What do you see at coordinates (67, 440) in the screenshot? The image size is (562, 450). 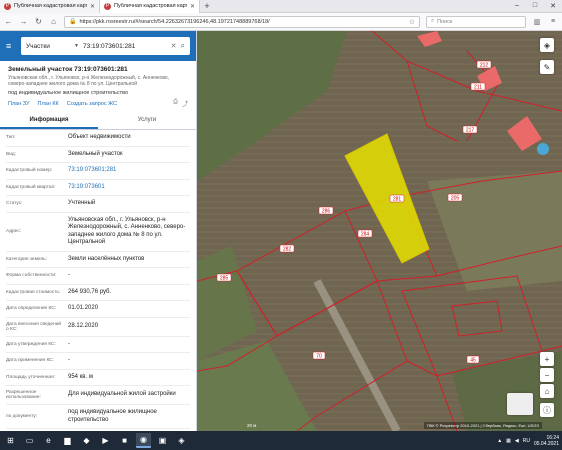 I see `folder-icon: ▆` at bounding box center [67, 440].